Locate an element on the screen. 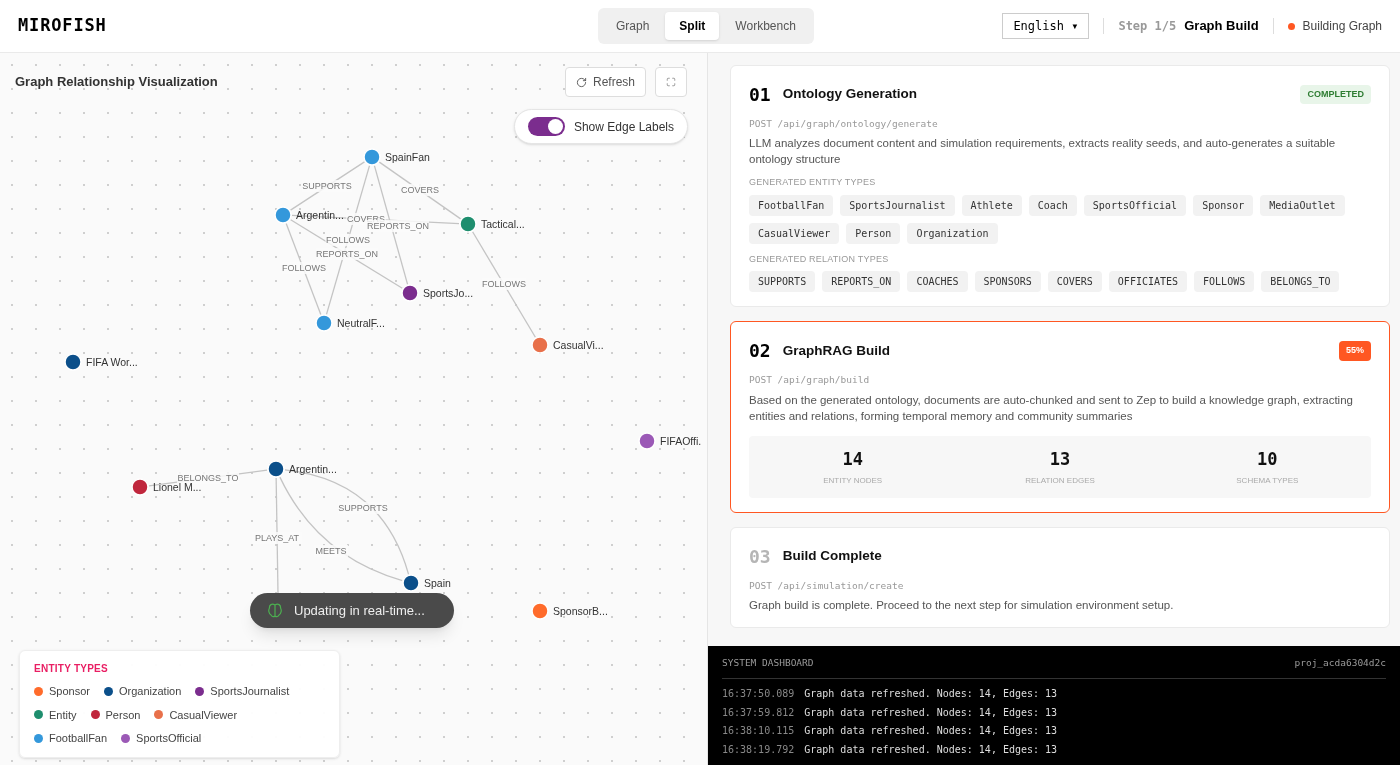 Image resolution: width=1400 pixels, height=765 pixels. legend-label: FootballFan is located at coordinates (78, 738).